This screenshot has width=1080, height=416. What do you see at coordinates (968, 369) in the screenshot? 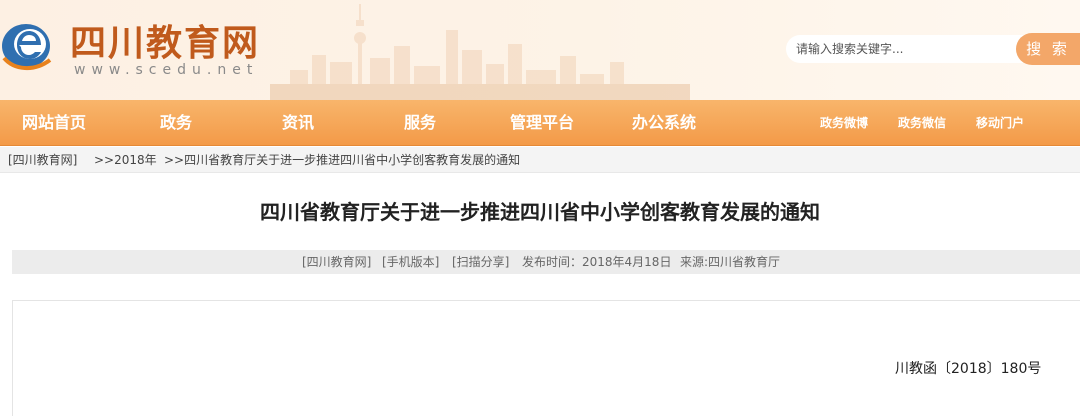
I see `document-number: 川教函〔2018〕180号` at bounding box center [968, 369].